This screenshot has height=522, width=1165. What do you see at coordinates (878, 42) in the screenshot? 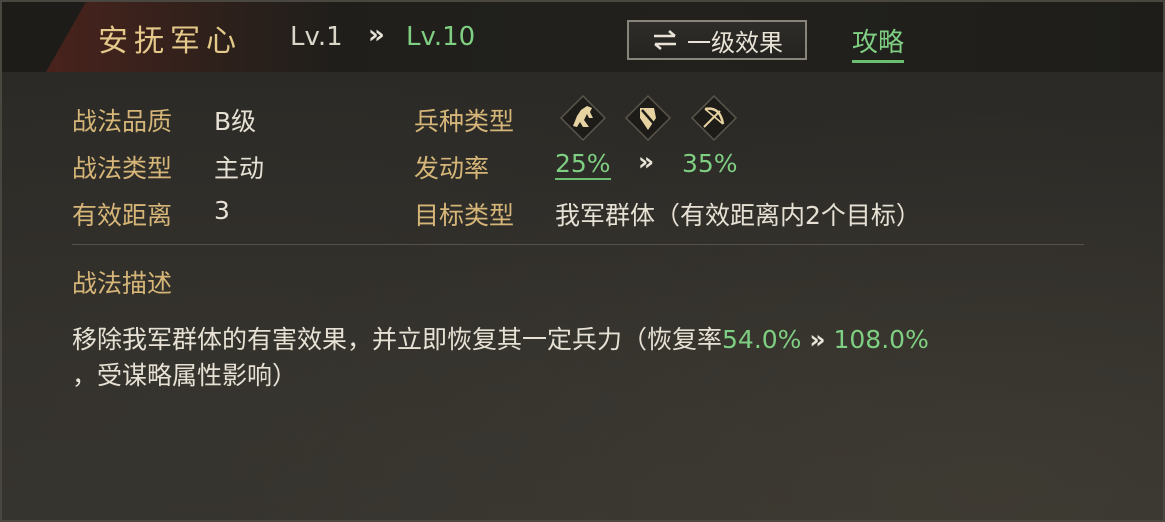
I see `strategy-link: 攻略` at bounding box center [878, 42].